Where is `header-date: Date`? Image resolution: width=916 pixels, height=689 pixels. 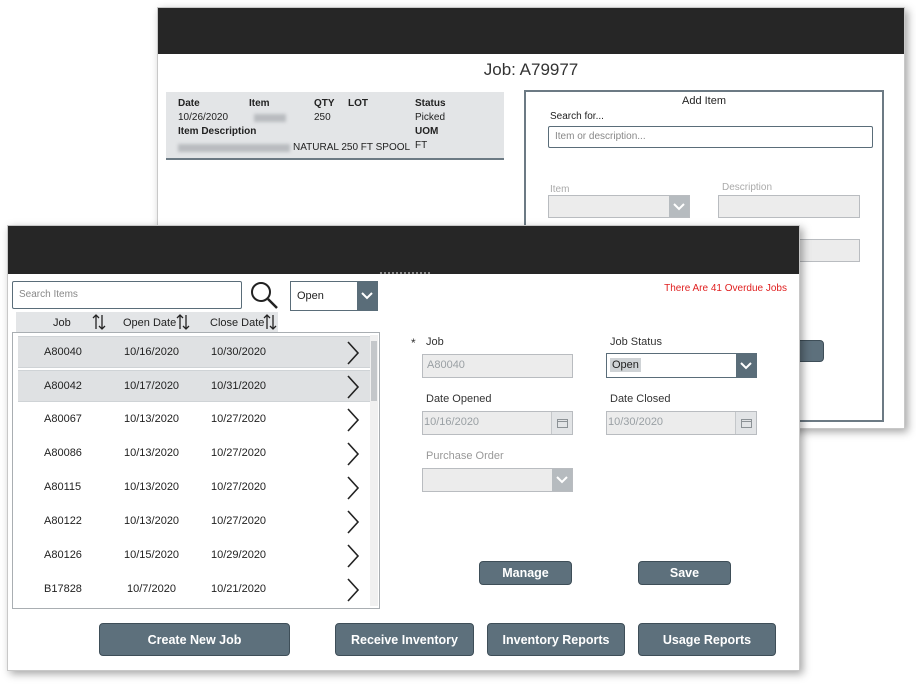 header-date: Date is located at coordinates (189, 103).